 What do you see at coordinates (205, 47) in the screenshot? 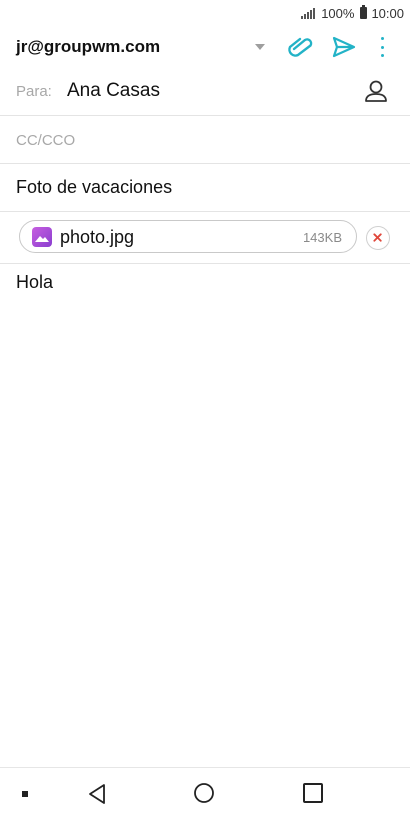
I see `compose-toolbar: jr@groupwm.com` at bounding box center [205, 47].